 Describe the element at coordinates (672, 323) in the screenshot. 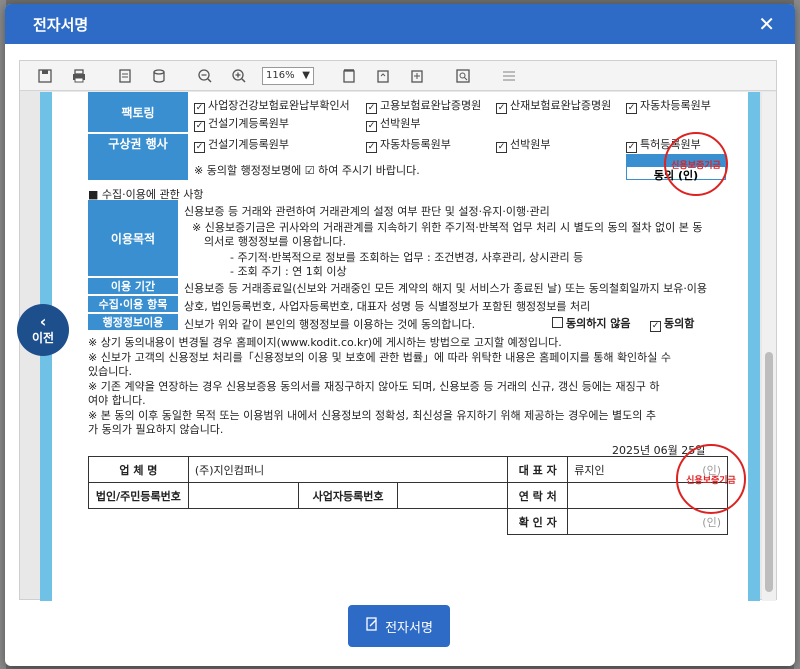

I see `agree-option: ✓ 동의함` at that location.